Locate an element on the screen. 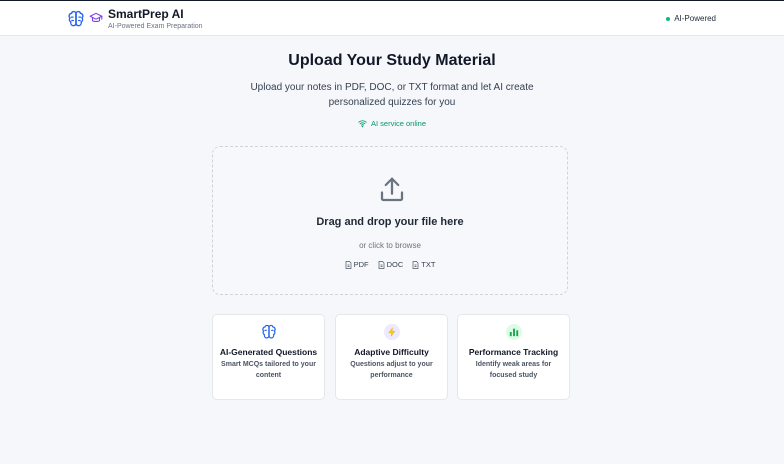 The height and width of the screenshot is (464, 784). brand-block: SmartPrep AI AI-Powered Exam Preparation is located at coordinates (155, 19).